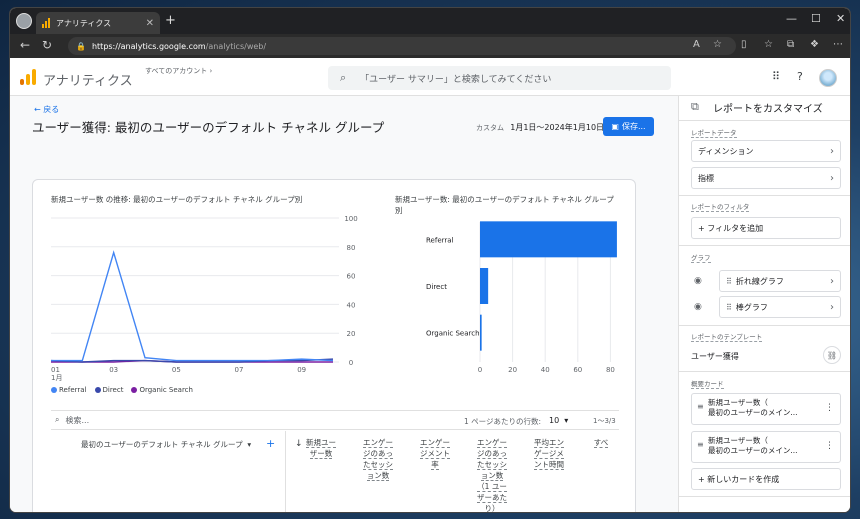 The image size is (860, 519). I want to click on dimension-header: 最初のユーザーのデフォルト チャネル グループ ▾, so click(166, 444).